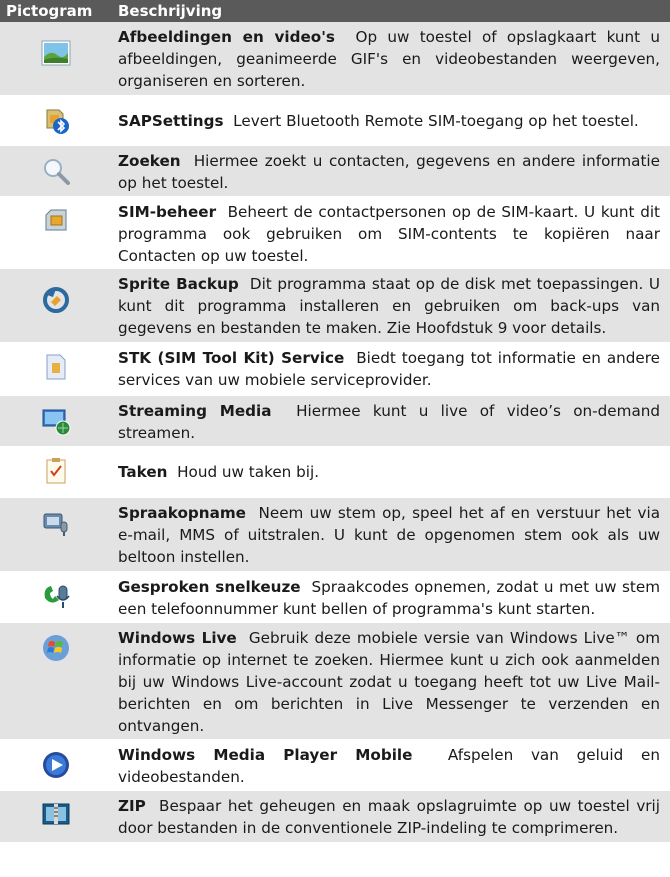  Describe the element at coordinates (56, 53) in the screenshot. I see `pictures-videos-icon` at that location.